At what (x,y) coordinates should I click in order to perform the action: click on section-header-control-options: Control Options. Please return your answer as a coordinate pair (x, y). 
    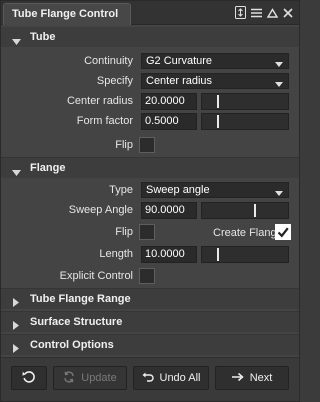
    Looking at the image, I should click on (150, 345).